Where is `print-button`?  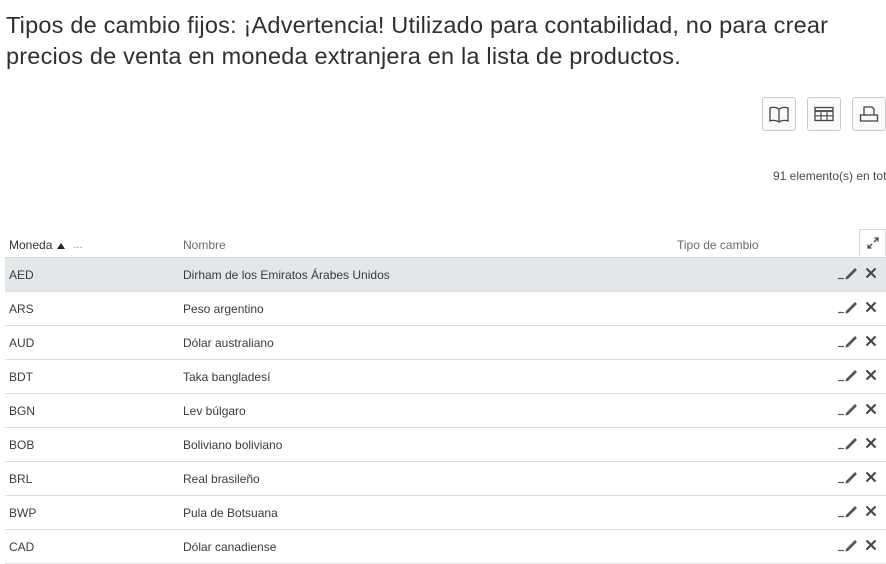
print-button is located at coordinates (869, 114).